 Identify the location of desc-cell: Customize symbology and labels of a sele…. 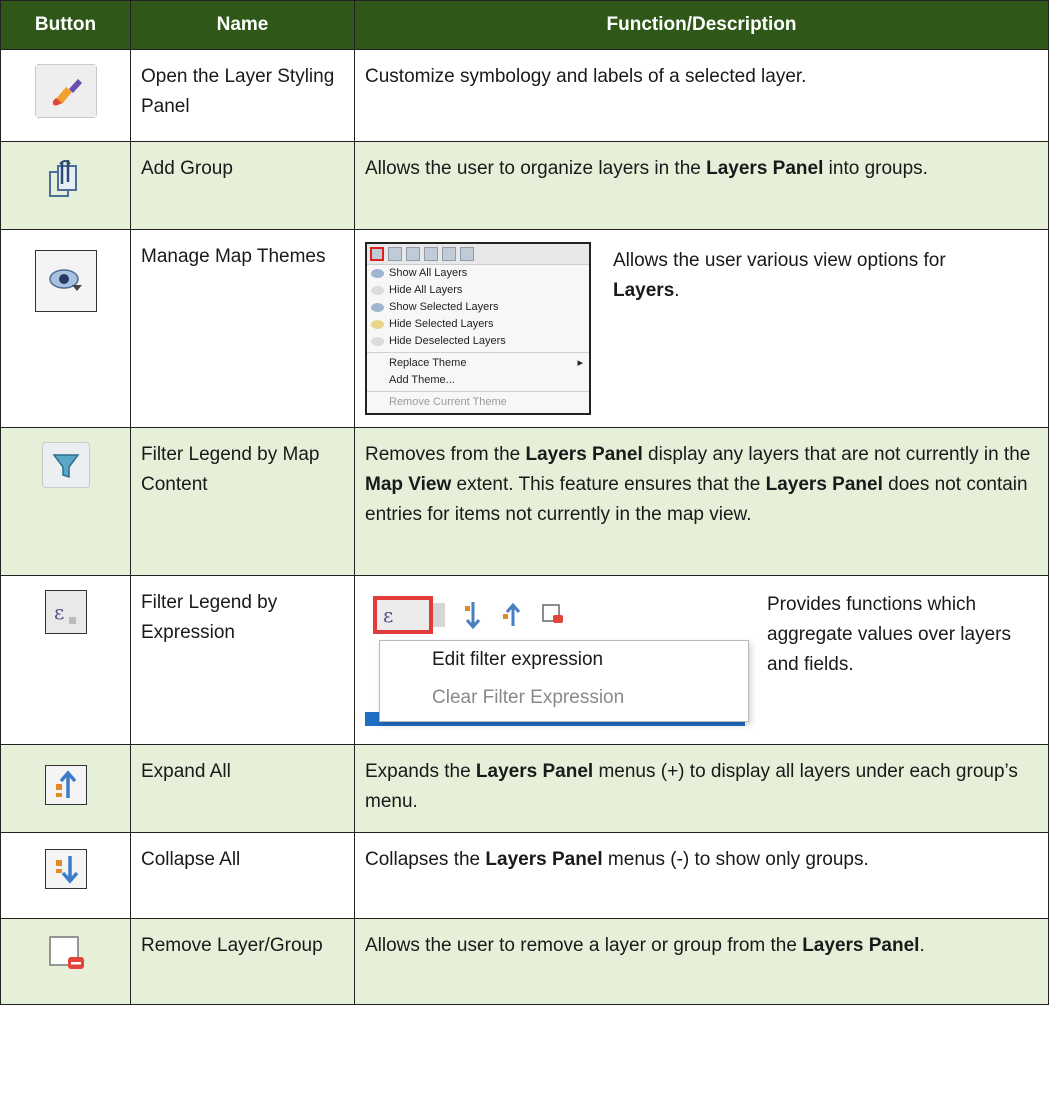
(701, 95).